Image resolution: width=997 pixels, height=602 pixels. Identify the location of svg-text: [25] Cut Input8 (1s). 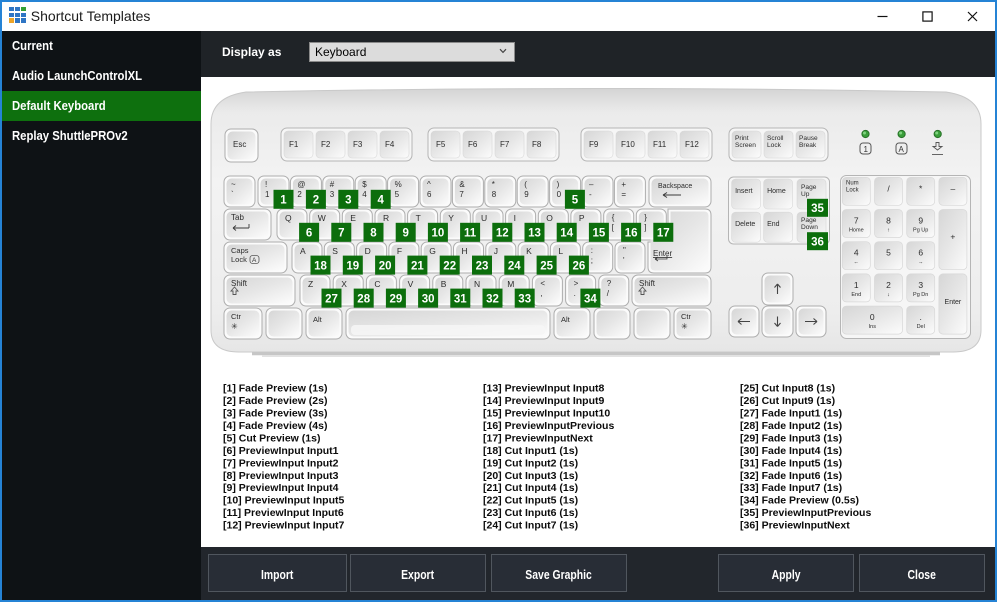
(787, 389).